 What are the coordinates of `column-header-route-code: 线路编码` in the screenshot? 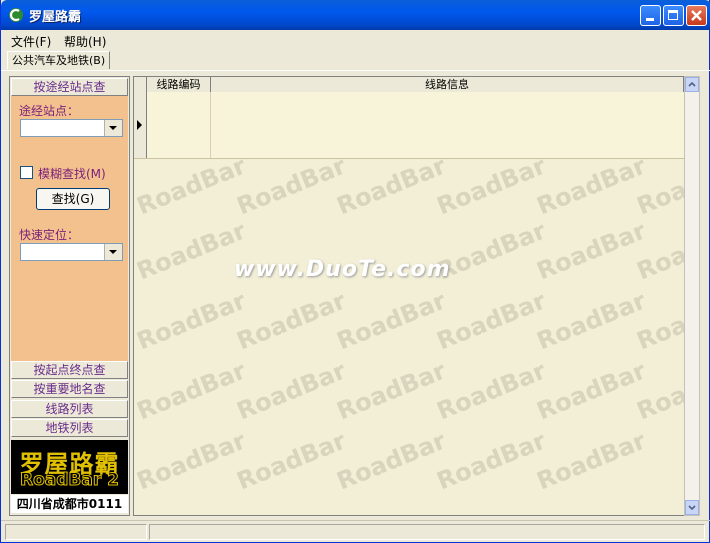 It's located at (179, 84).